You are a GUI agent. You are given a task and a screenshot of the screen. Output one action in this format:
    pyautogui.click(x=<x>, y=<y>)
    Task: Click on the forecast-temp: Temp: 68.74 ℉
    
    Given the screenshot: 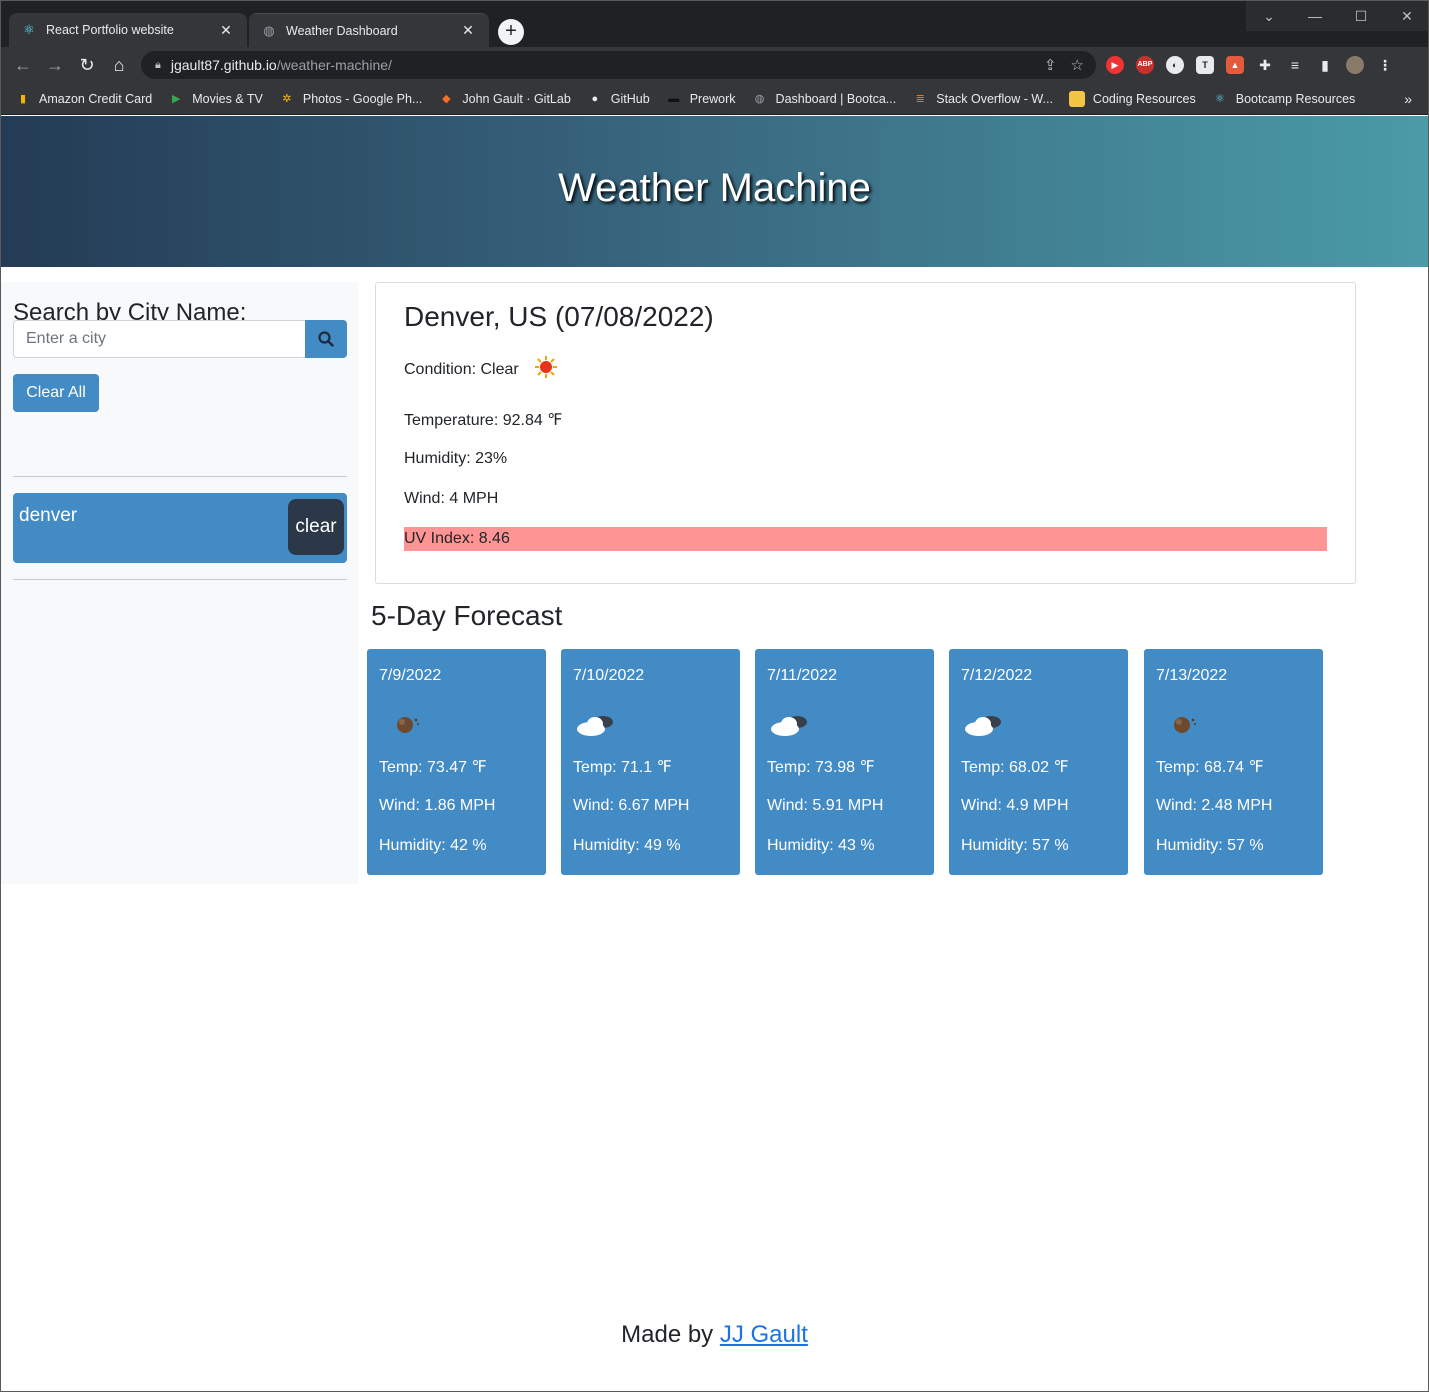 What is the action you would take?
    pyautogui.click(x=1210, y=767)
    